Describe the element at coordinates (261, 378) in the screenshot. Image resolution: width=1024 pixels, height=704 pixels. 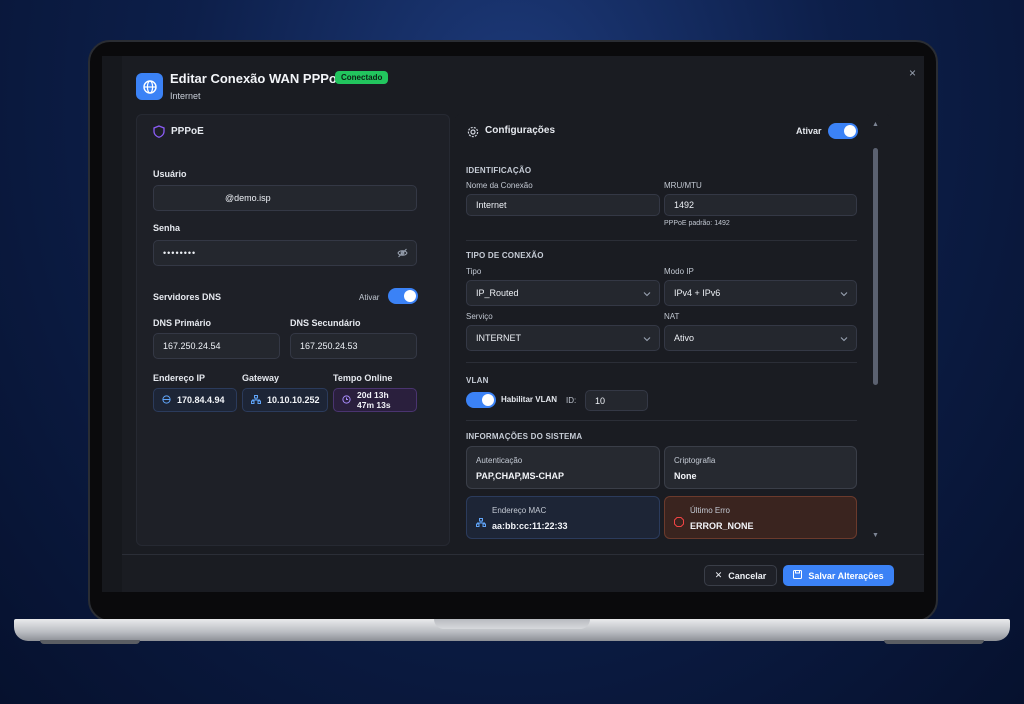
I see `gateway-label: Gateway` at that location.